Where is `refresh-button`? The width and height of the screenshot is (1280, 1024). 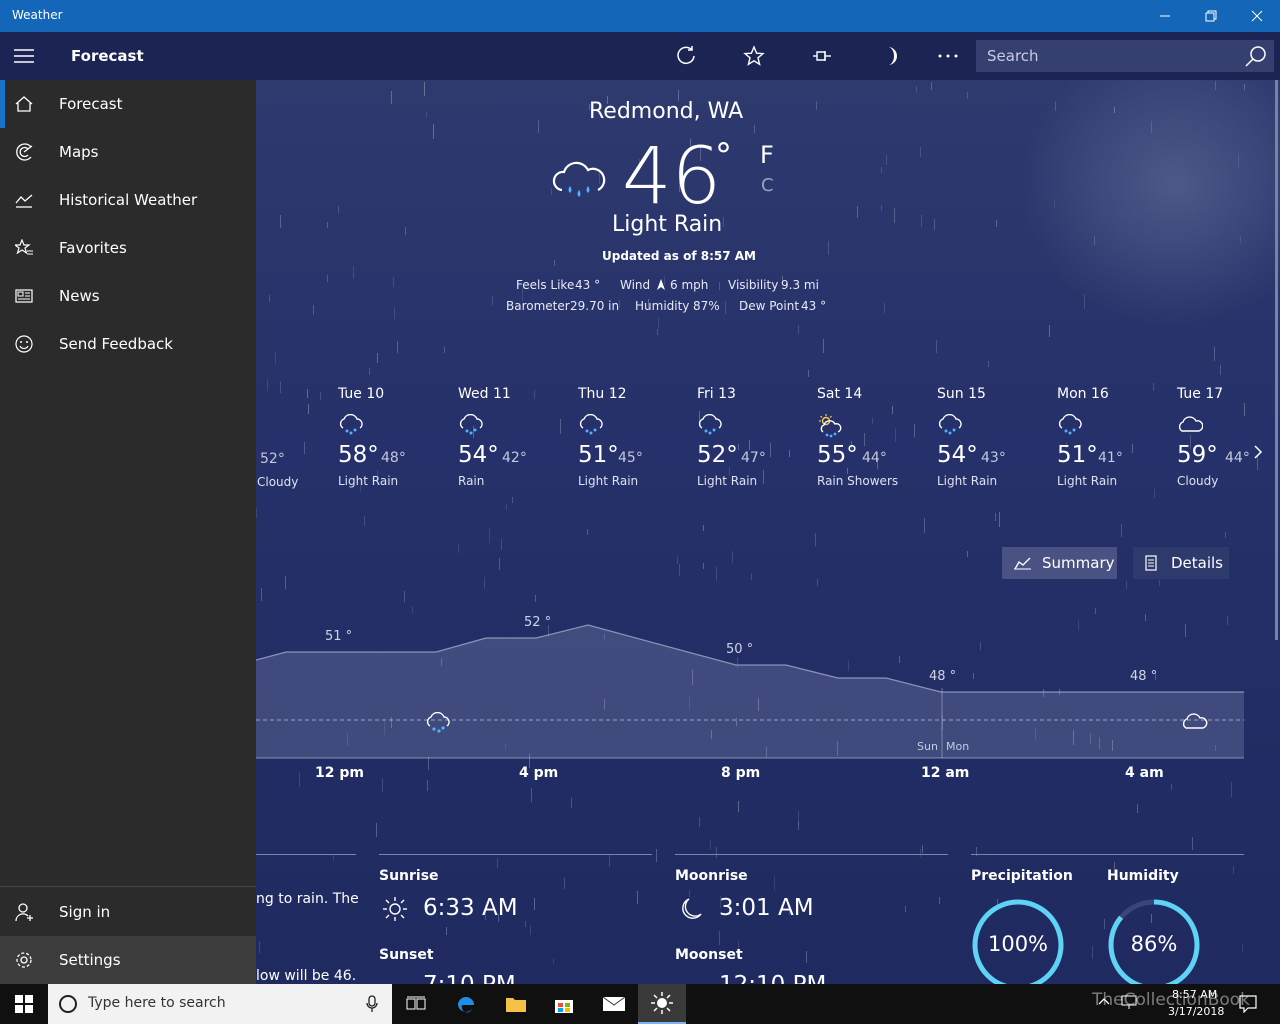
refresh-button is located at coordinates (686, 56).